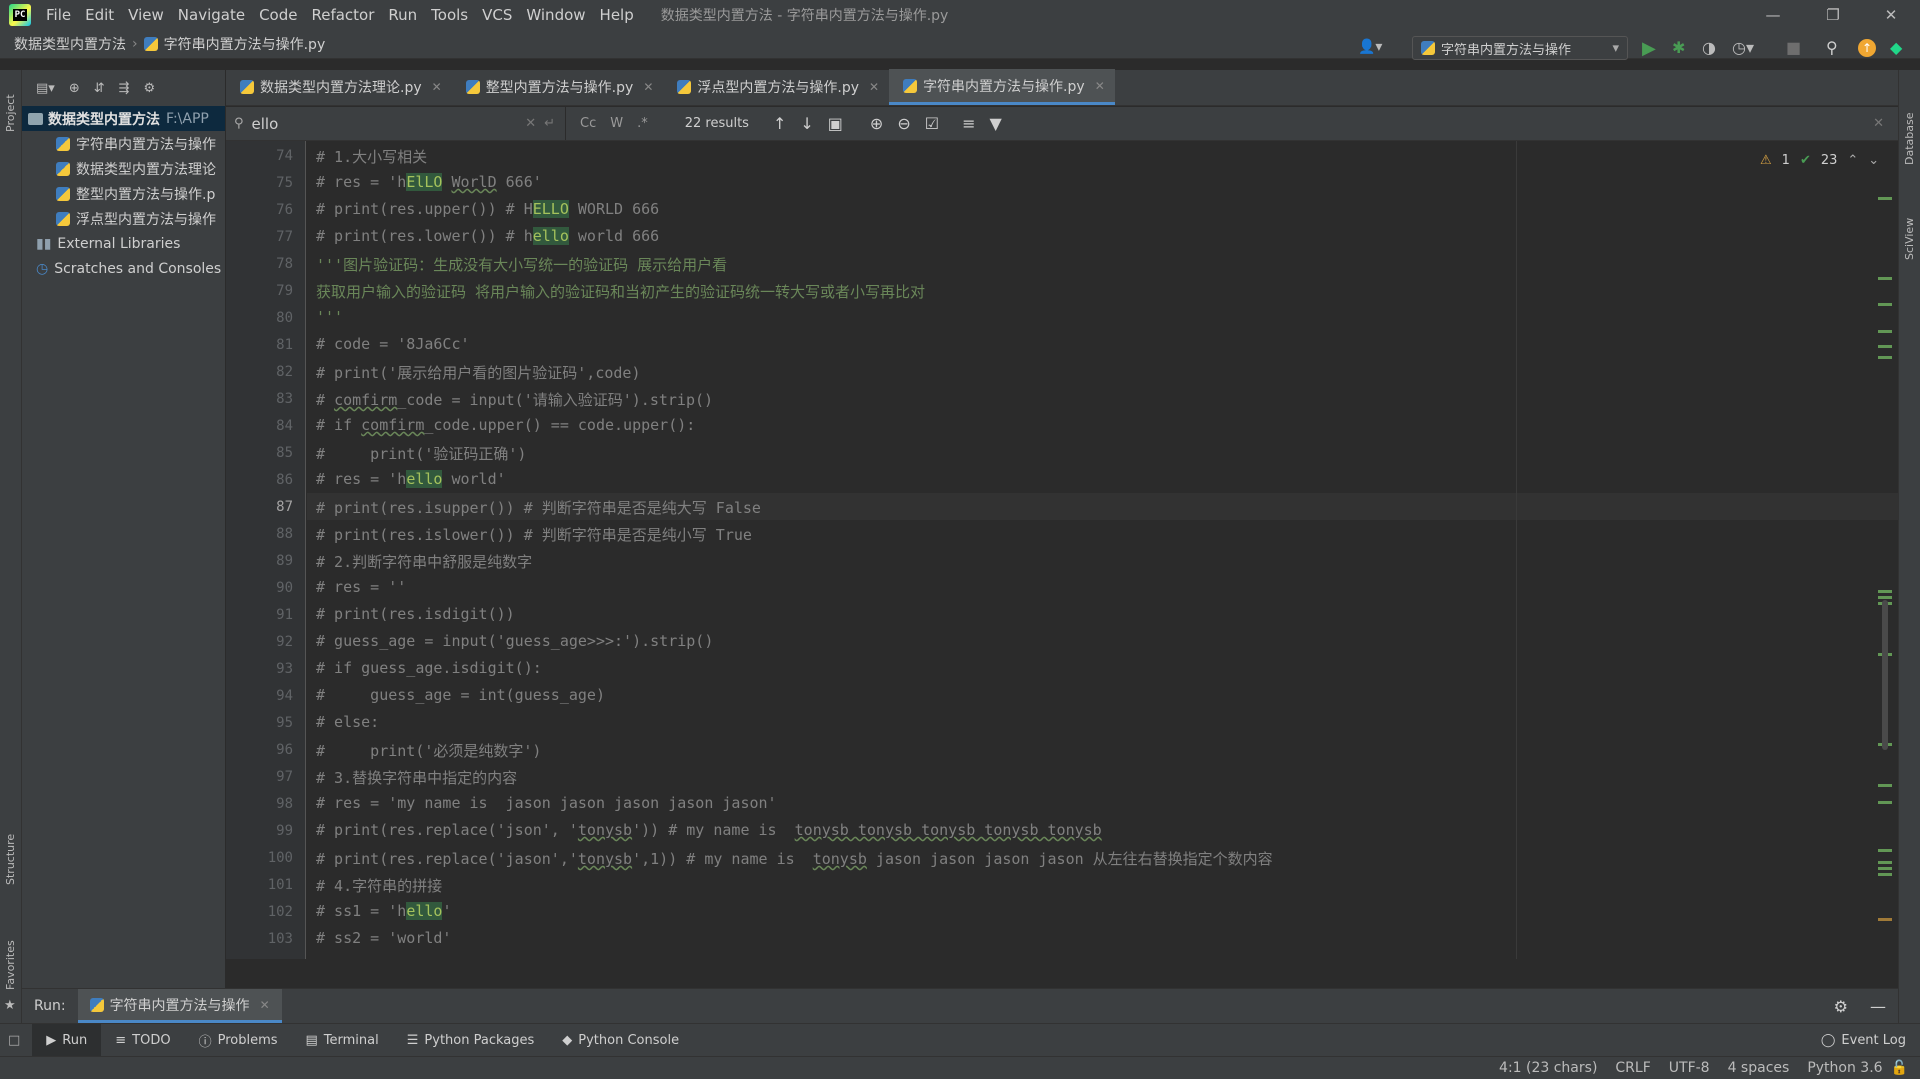 The height and width of the screenshot is (1079, 1920). What do you see at coordinates (10, 965) in the screenshot?
I see `favorites-tool-button: Favorites` at bounding box center [10, 965].